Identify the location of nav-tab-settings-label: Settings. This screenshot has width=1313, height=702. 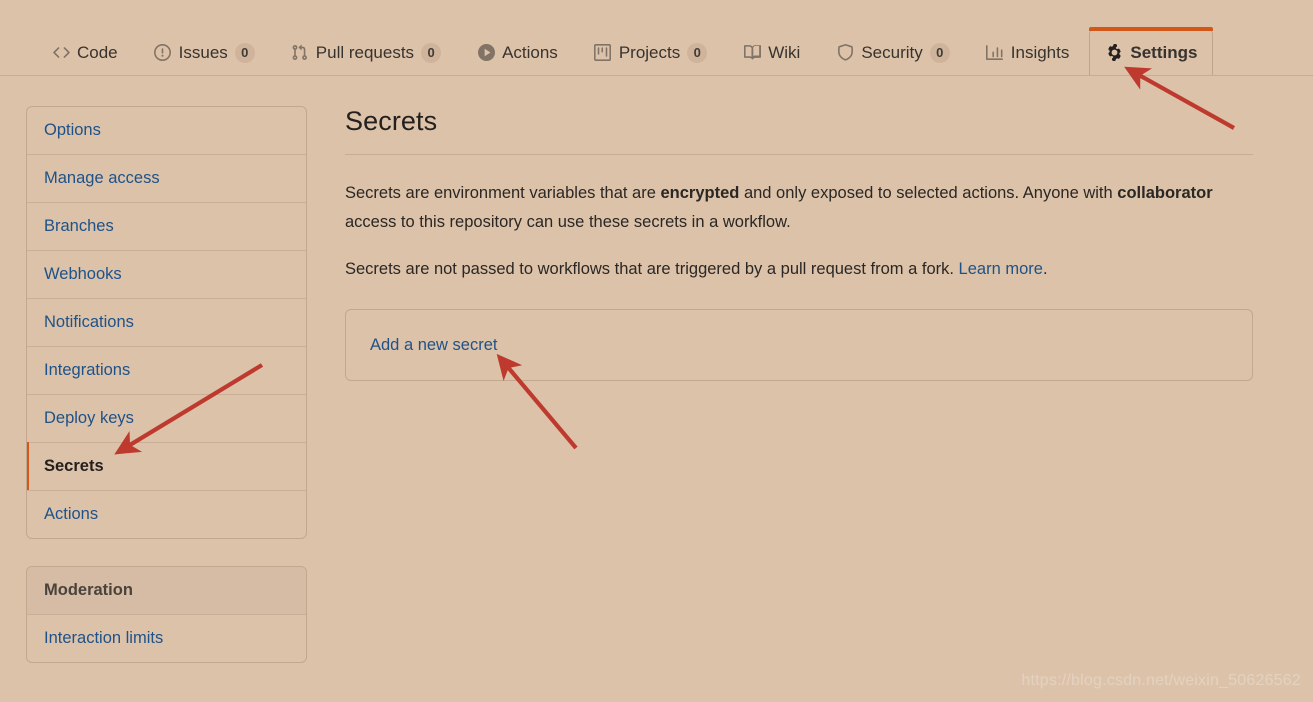
(1164, 52).